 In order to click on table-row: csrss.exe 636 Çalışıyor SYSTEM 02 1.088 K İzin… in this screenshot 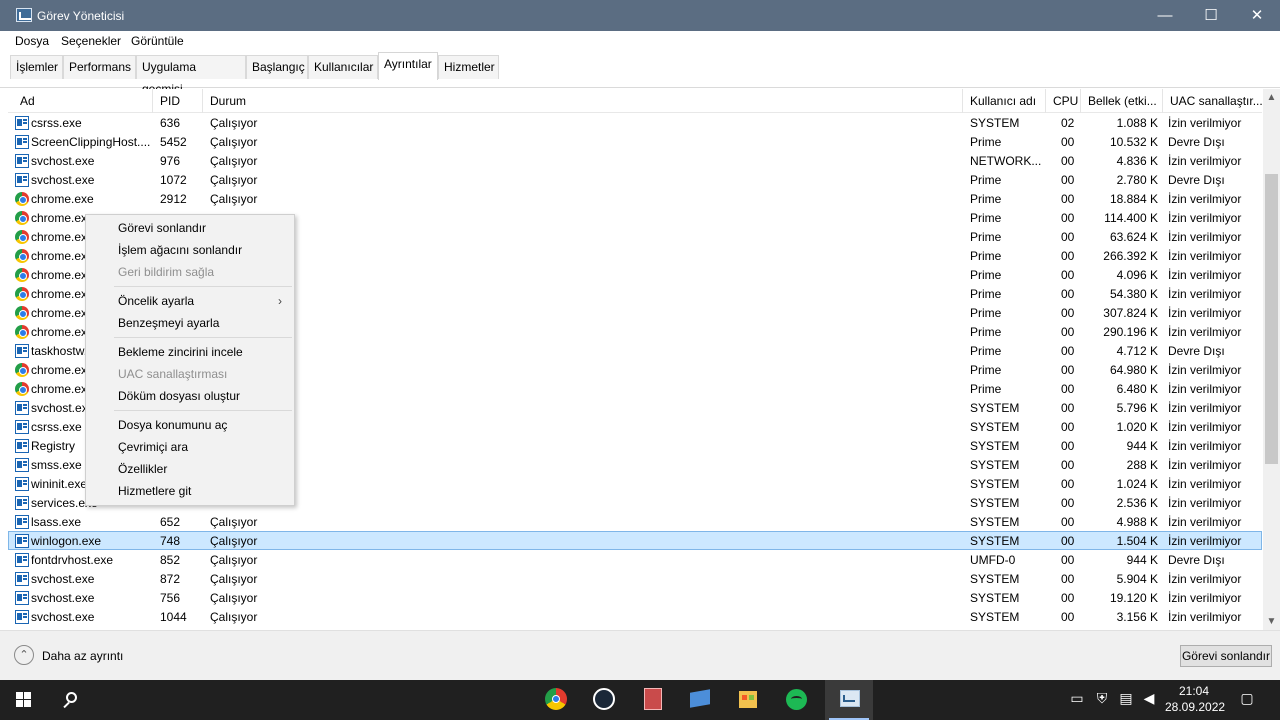, I will do `click(635, 122)`.